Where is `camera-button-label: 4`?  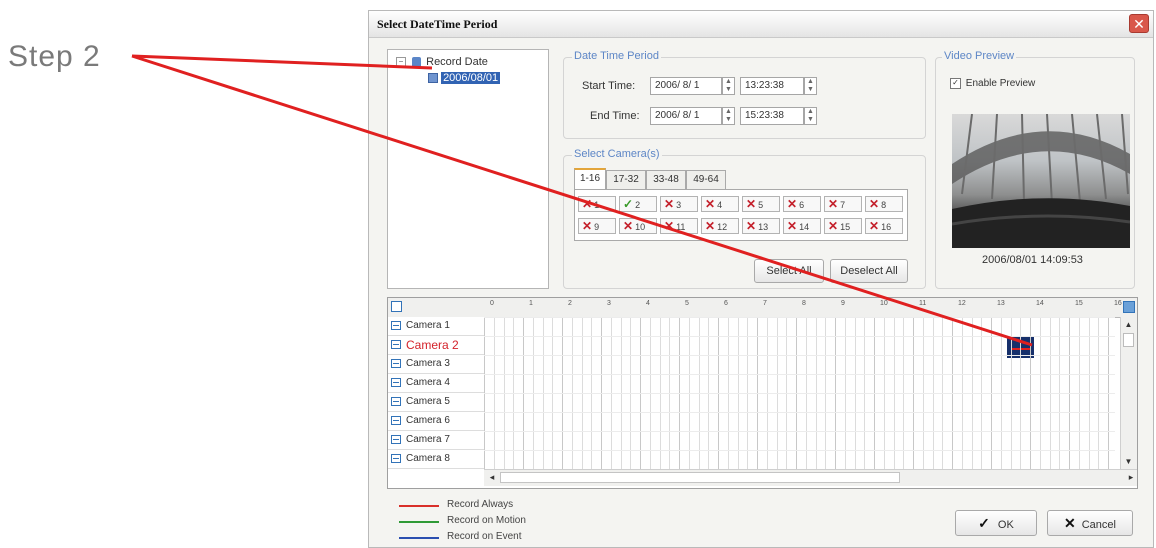 camera-button-label: 4 is located at coordinates (720, 205).